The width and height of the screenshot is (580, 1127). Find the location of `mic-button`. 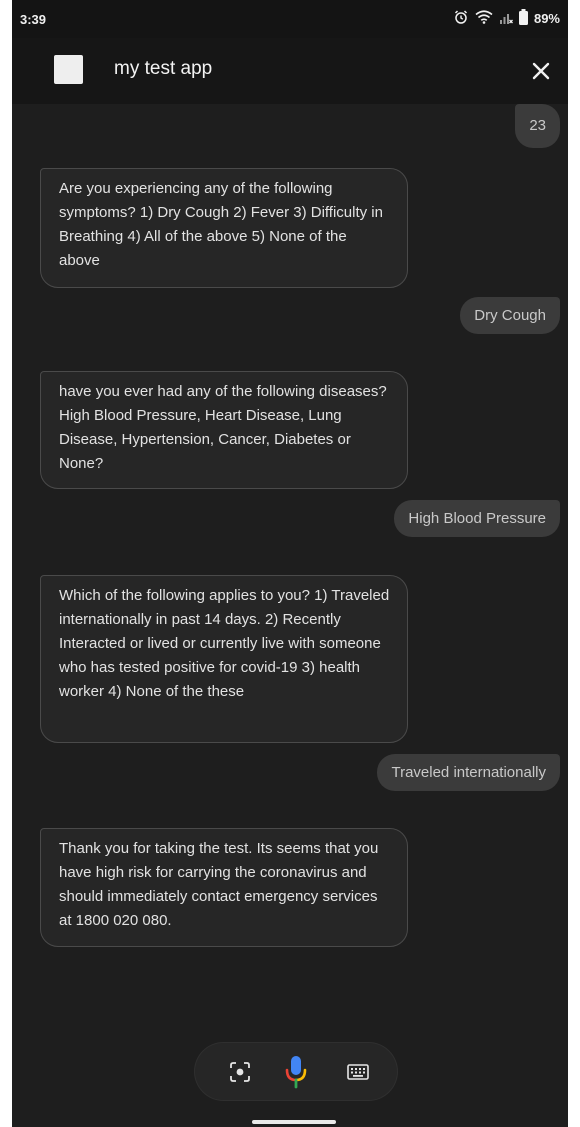

mic-button is located at coordinates (296, 1071).